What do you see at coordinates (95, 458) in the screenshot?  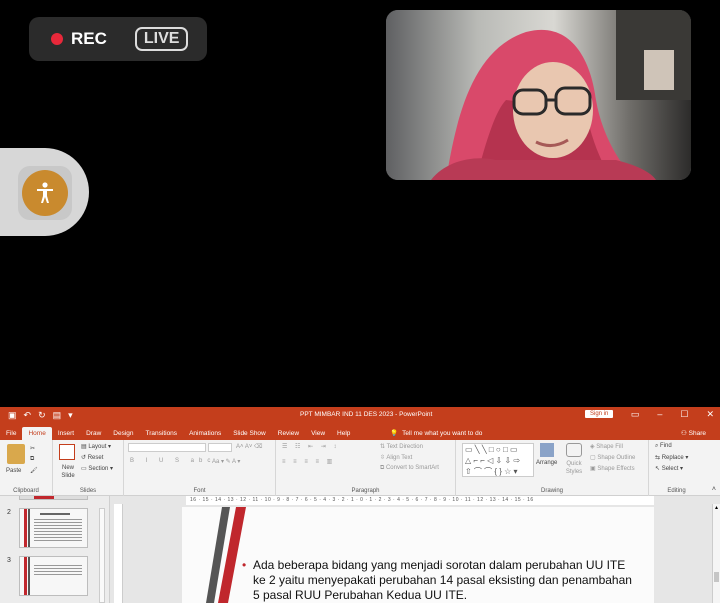 I see `reset-label: Reset` at bounding box center [95, 458].